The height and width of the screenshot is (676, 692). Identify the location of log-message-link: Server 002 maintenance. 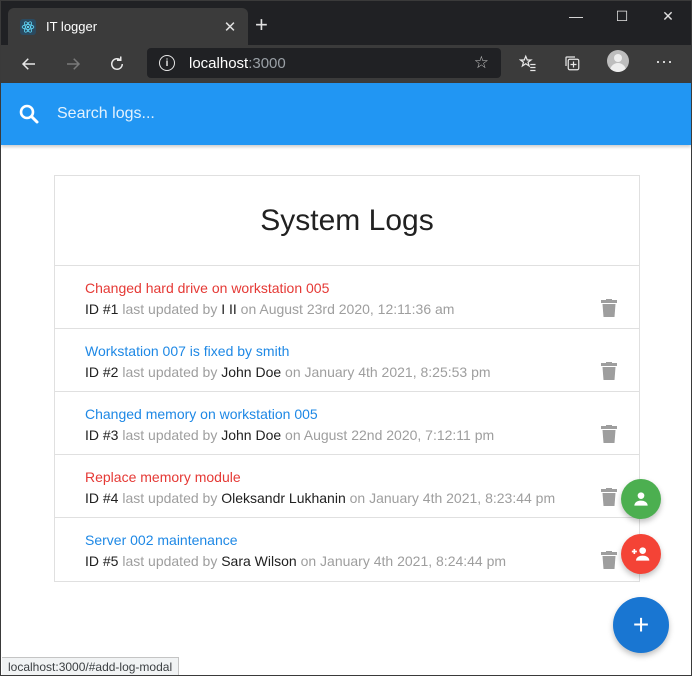
(362, 540).